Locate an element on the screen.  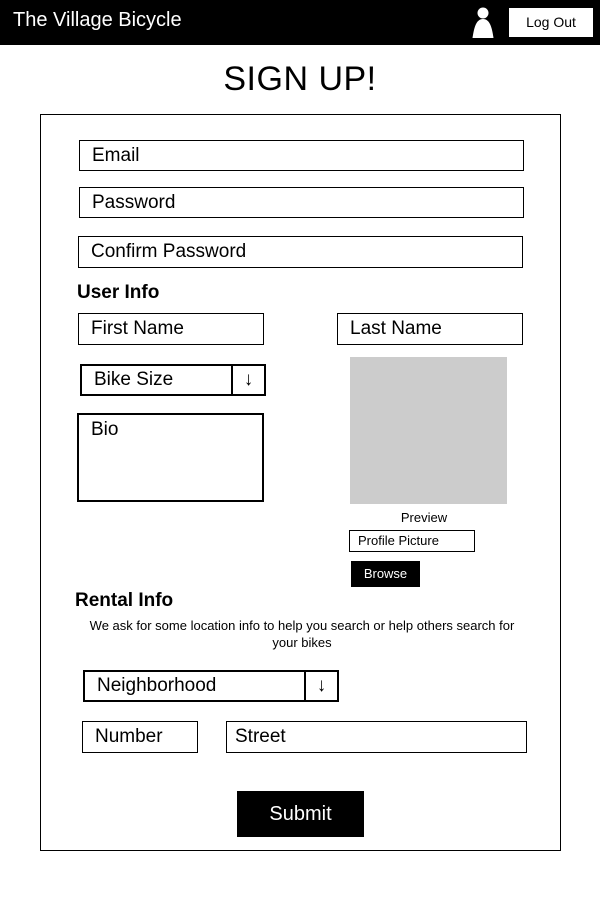
browse-button: Browse is located at coordinates (385, 574).